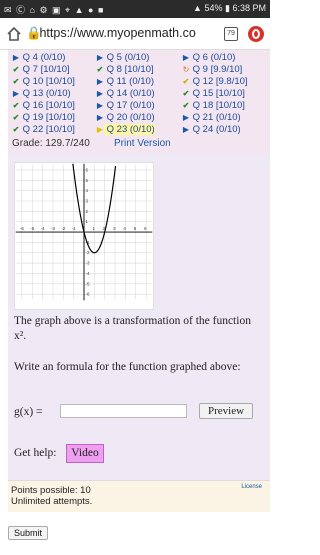 The height and width of the screenshot is (555, 320). Describe the element at coordinates (43, 228) in the screenshot. I see `x-tick-label: -4` at that location.